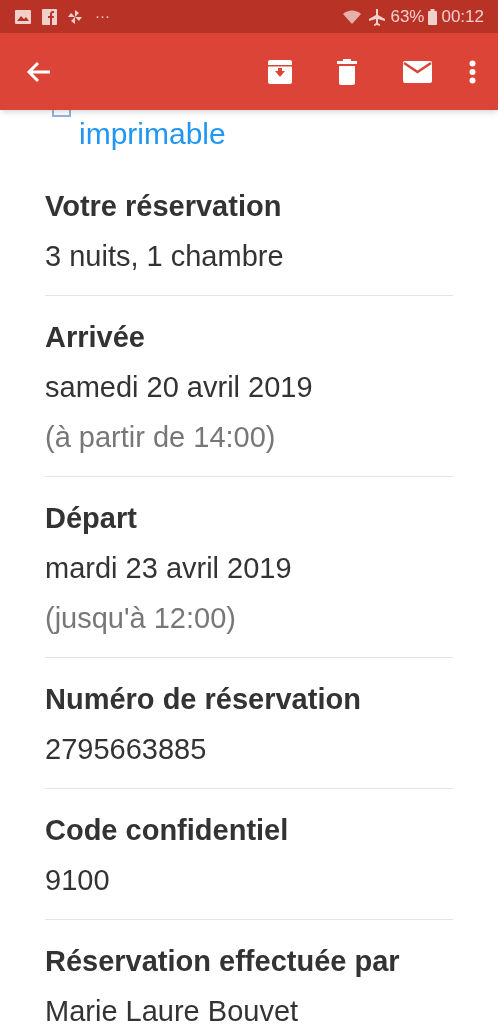 This screenshot has width=498, height=1024. Describe the element at coordinates (102, 16) in the screenshot. I see `more-notifications: ···` at that location.